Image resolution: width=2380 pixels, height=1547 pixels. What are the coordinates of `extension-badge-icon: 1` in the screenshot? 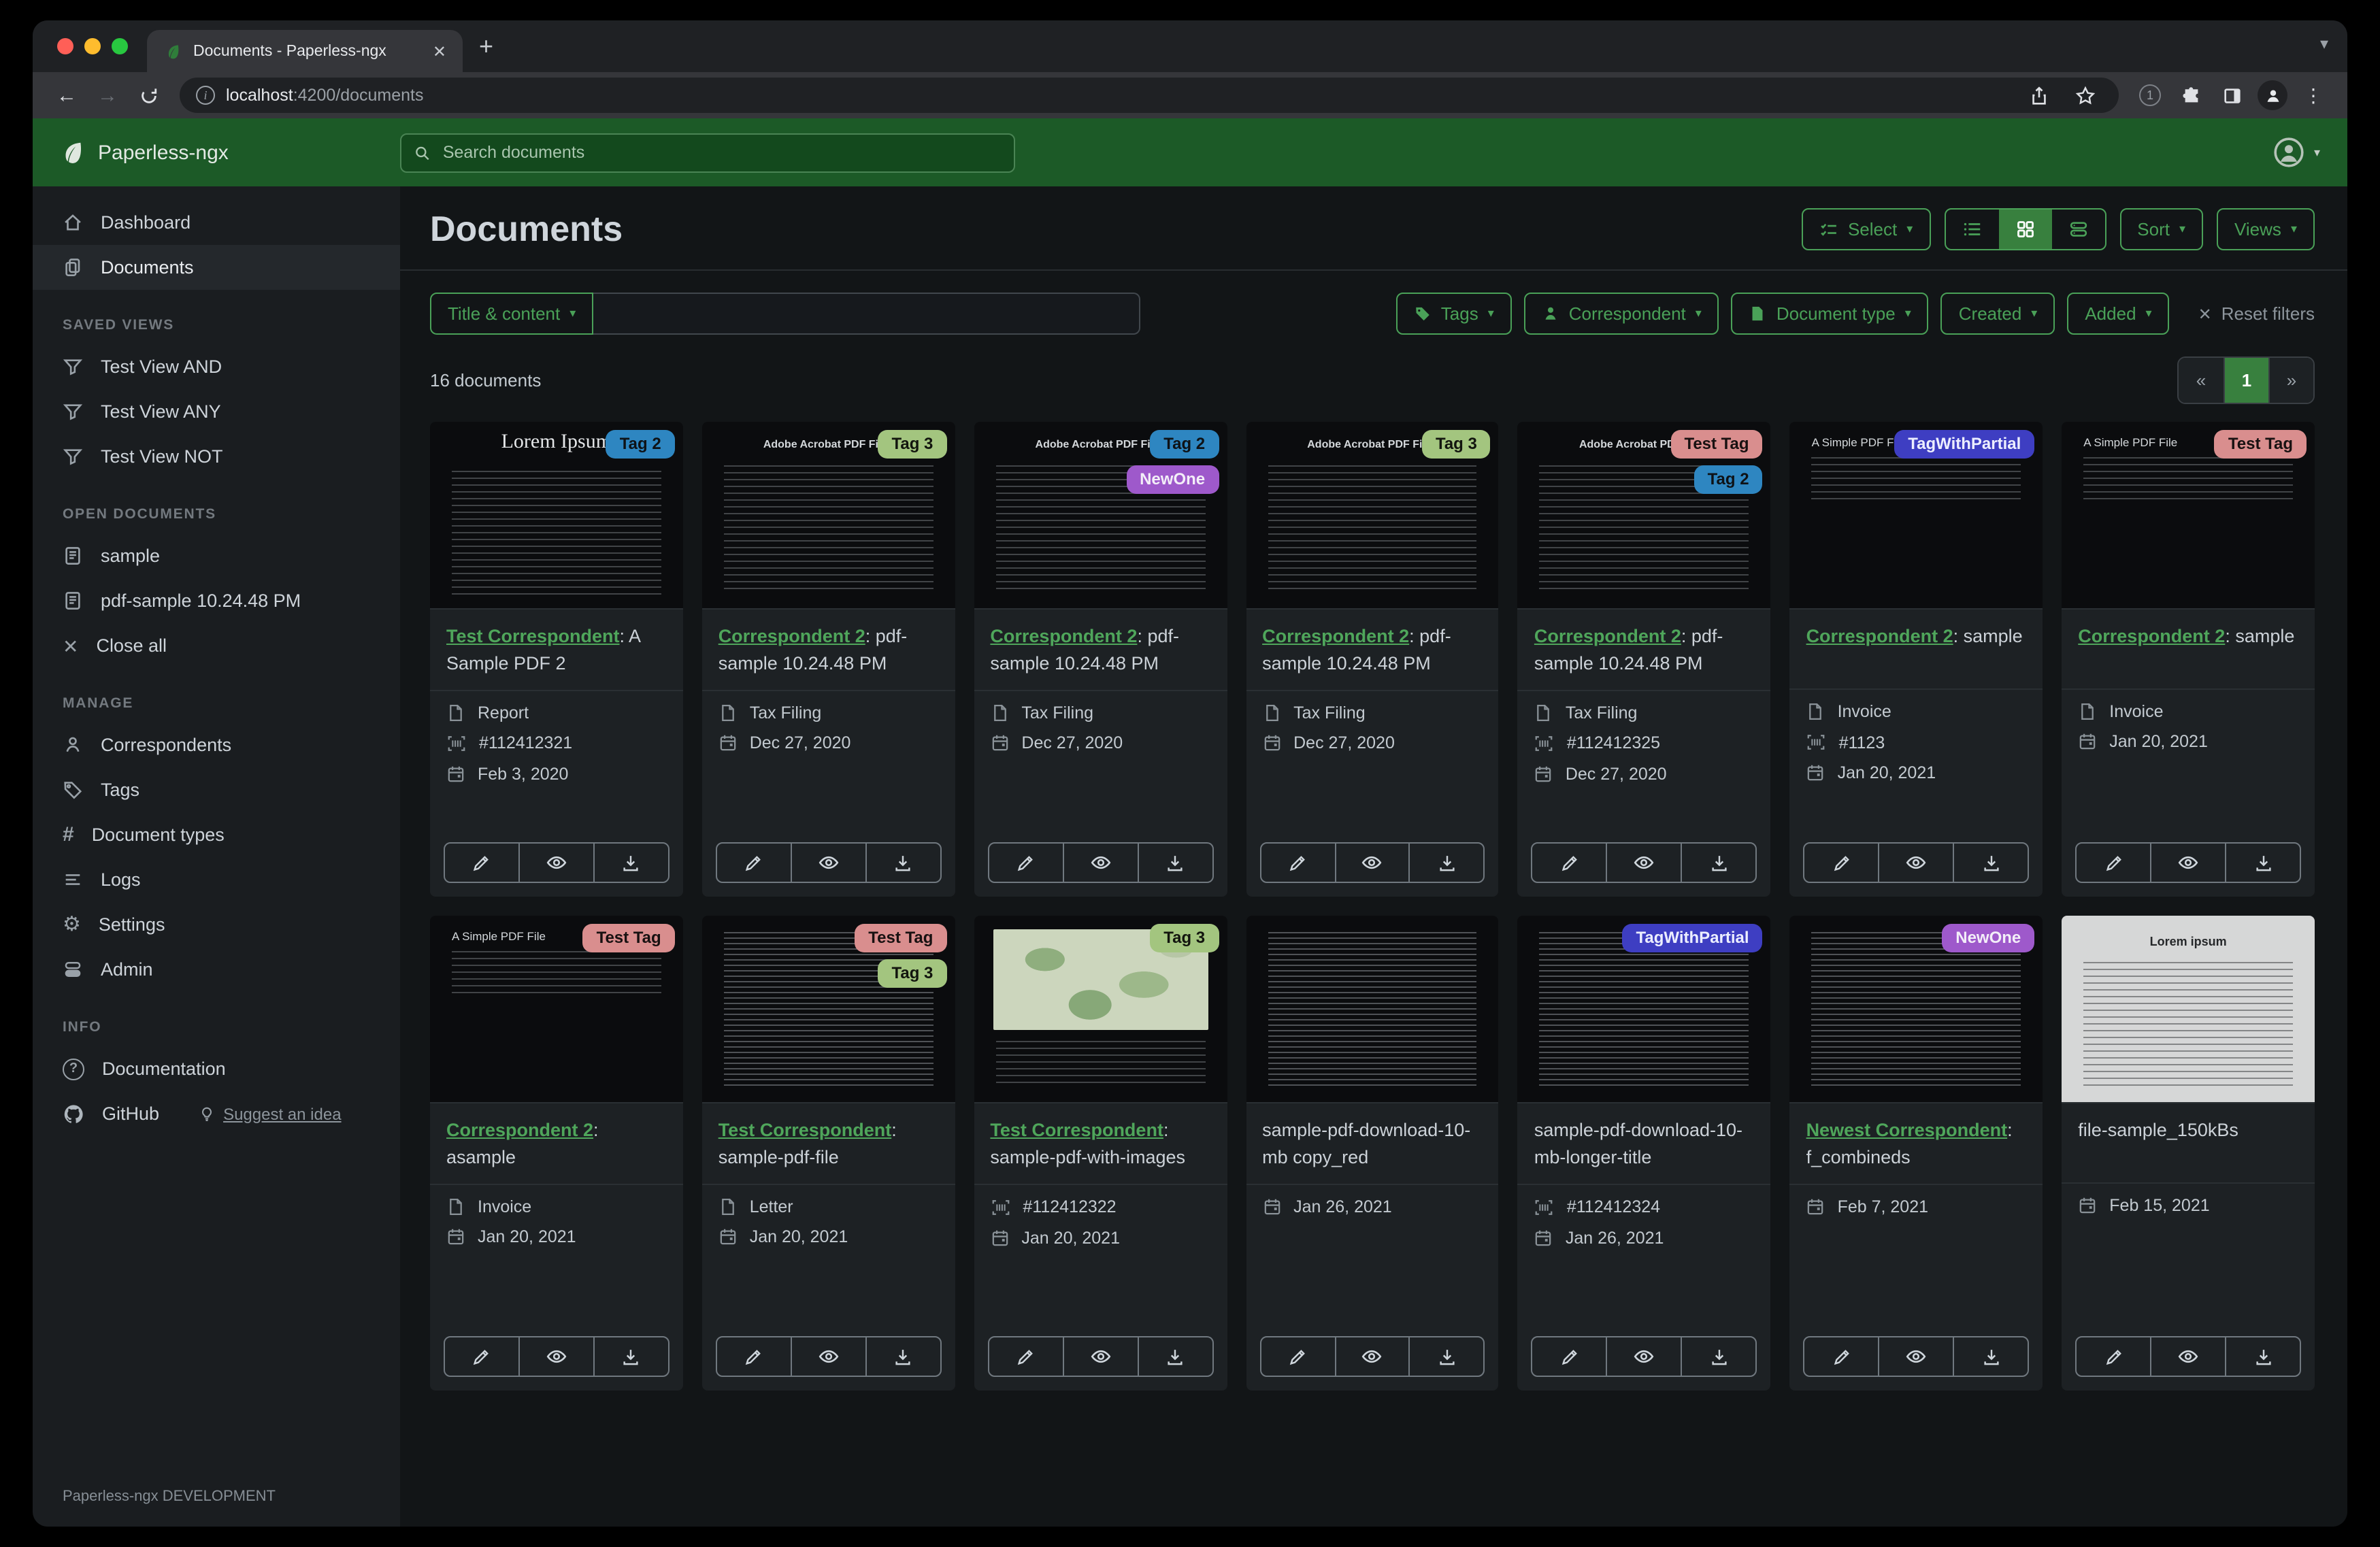 It's located at (2150, 95).